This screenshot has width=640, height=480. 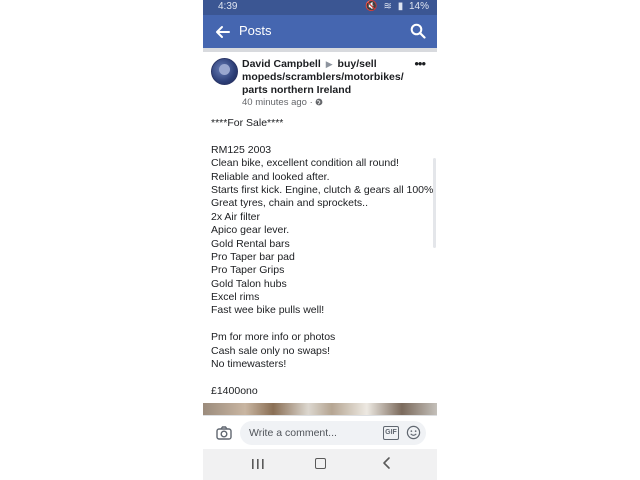 I want to click on more-options-icon: •••, so click(x=420, y=63).